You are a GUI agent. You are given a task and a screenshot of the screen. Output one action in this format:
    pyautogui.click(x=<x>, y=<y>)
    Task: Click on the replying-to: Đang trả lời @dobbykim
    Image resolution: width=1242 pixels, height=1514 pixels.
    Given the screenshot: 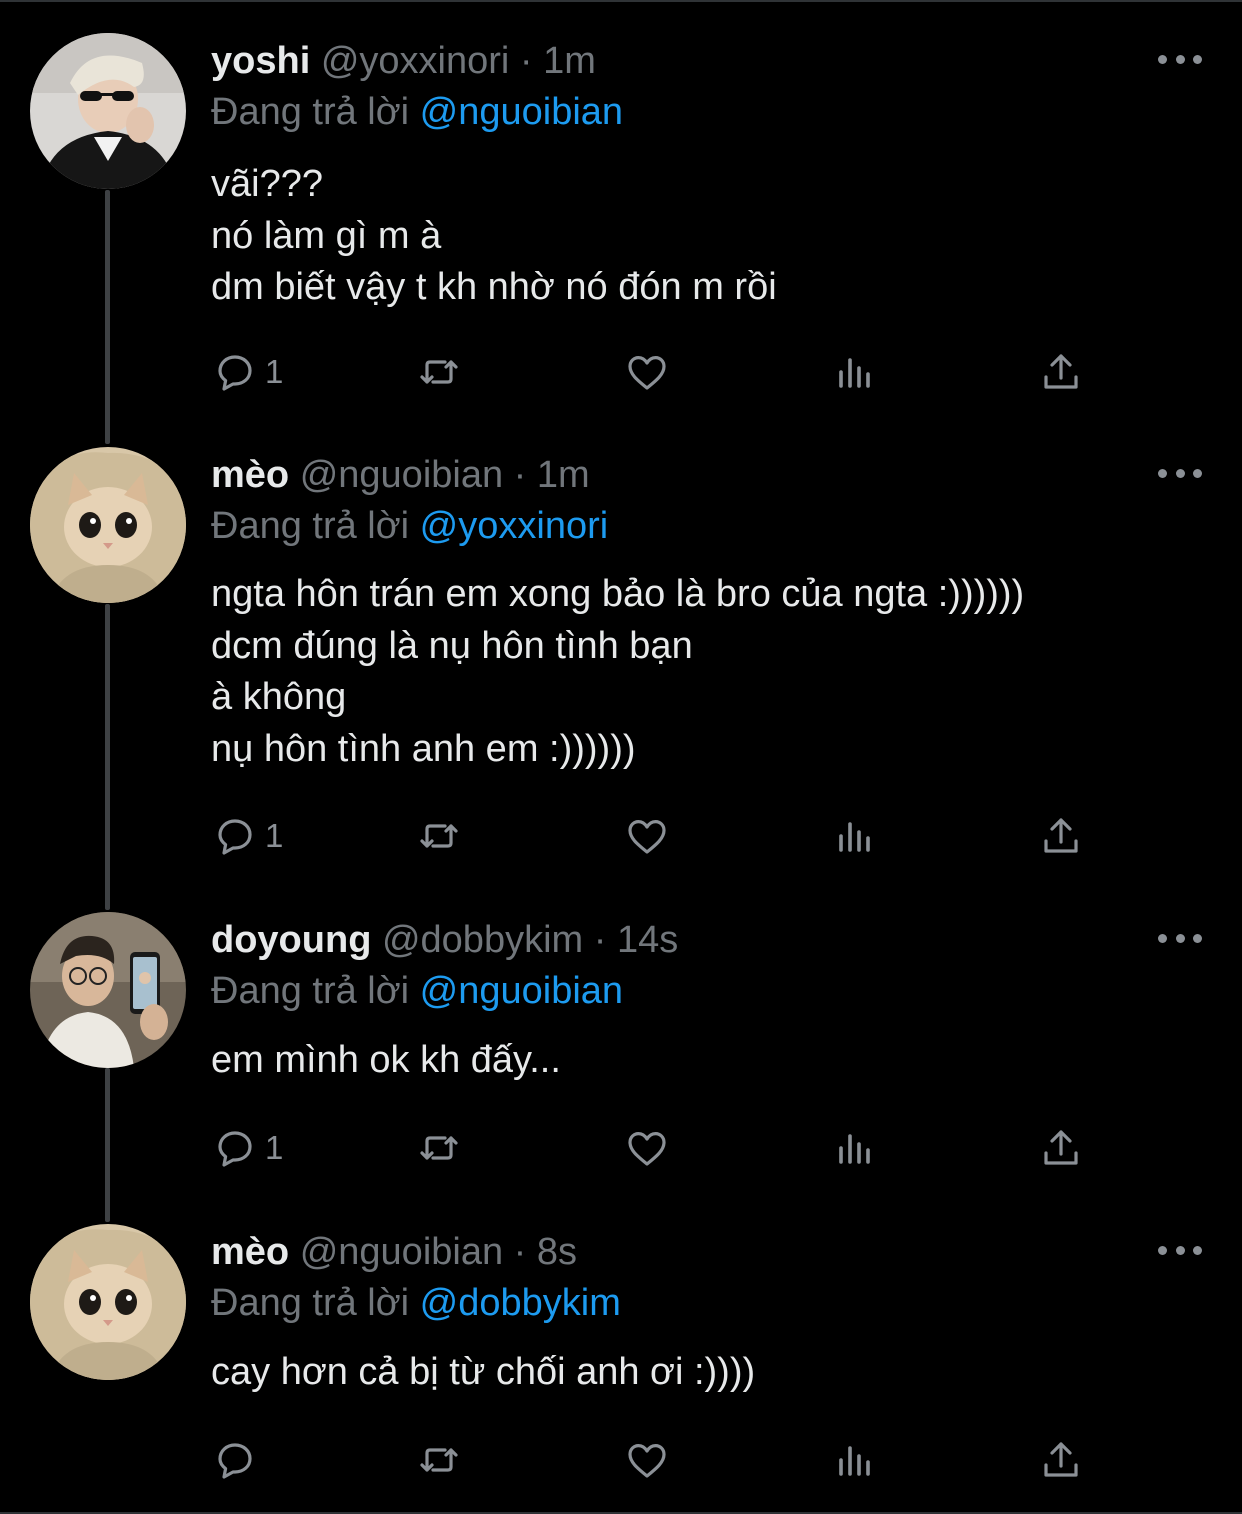 What is the action you would take?
    pyautogui.click(x=416, y=1303)
    